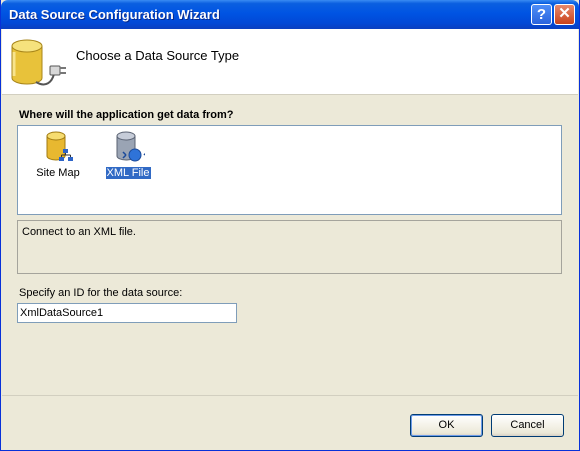  I want to click on cancel-button: Cancel, so click(527, 425).